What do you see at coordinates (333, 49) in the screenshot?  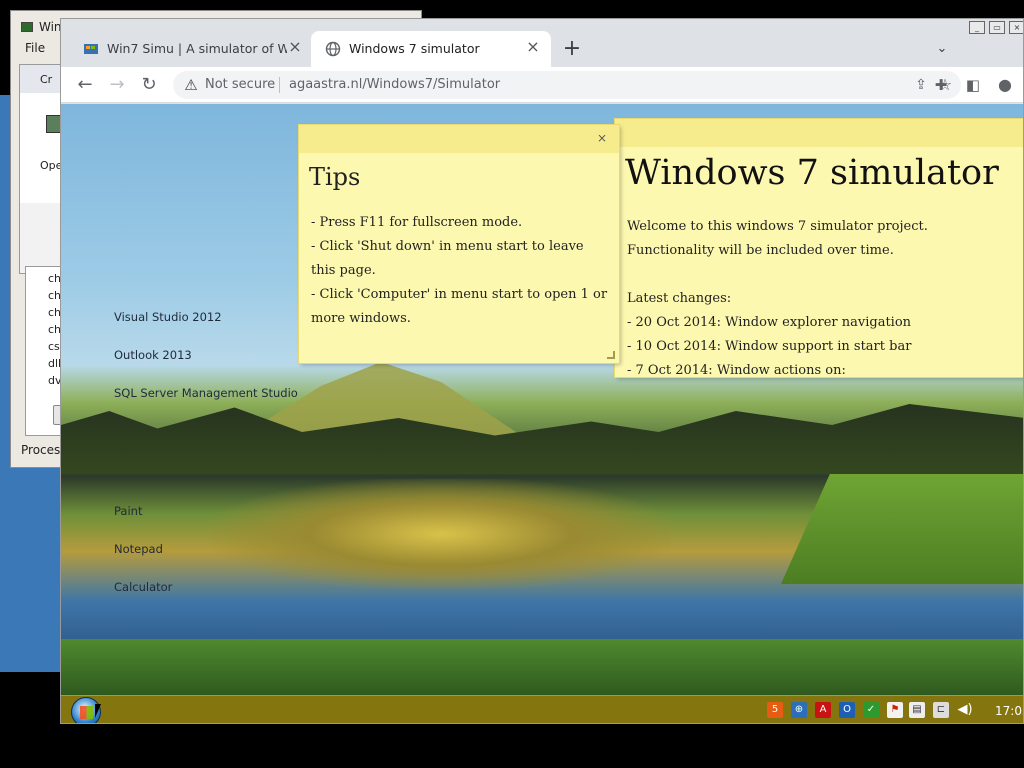 I see `globe-icon` at bounding box center [333, 49].